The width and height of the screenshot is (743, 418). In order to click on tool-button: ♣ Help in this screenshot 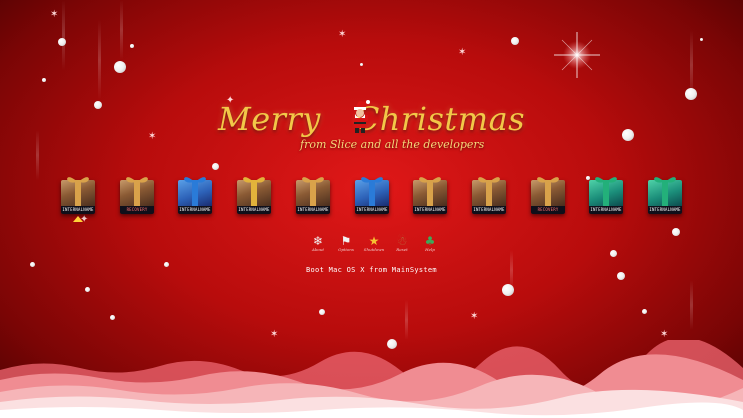, I will do `click(430, 243)`.